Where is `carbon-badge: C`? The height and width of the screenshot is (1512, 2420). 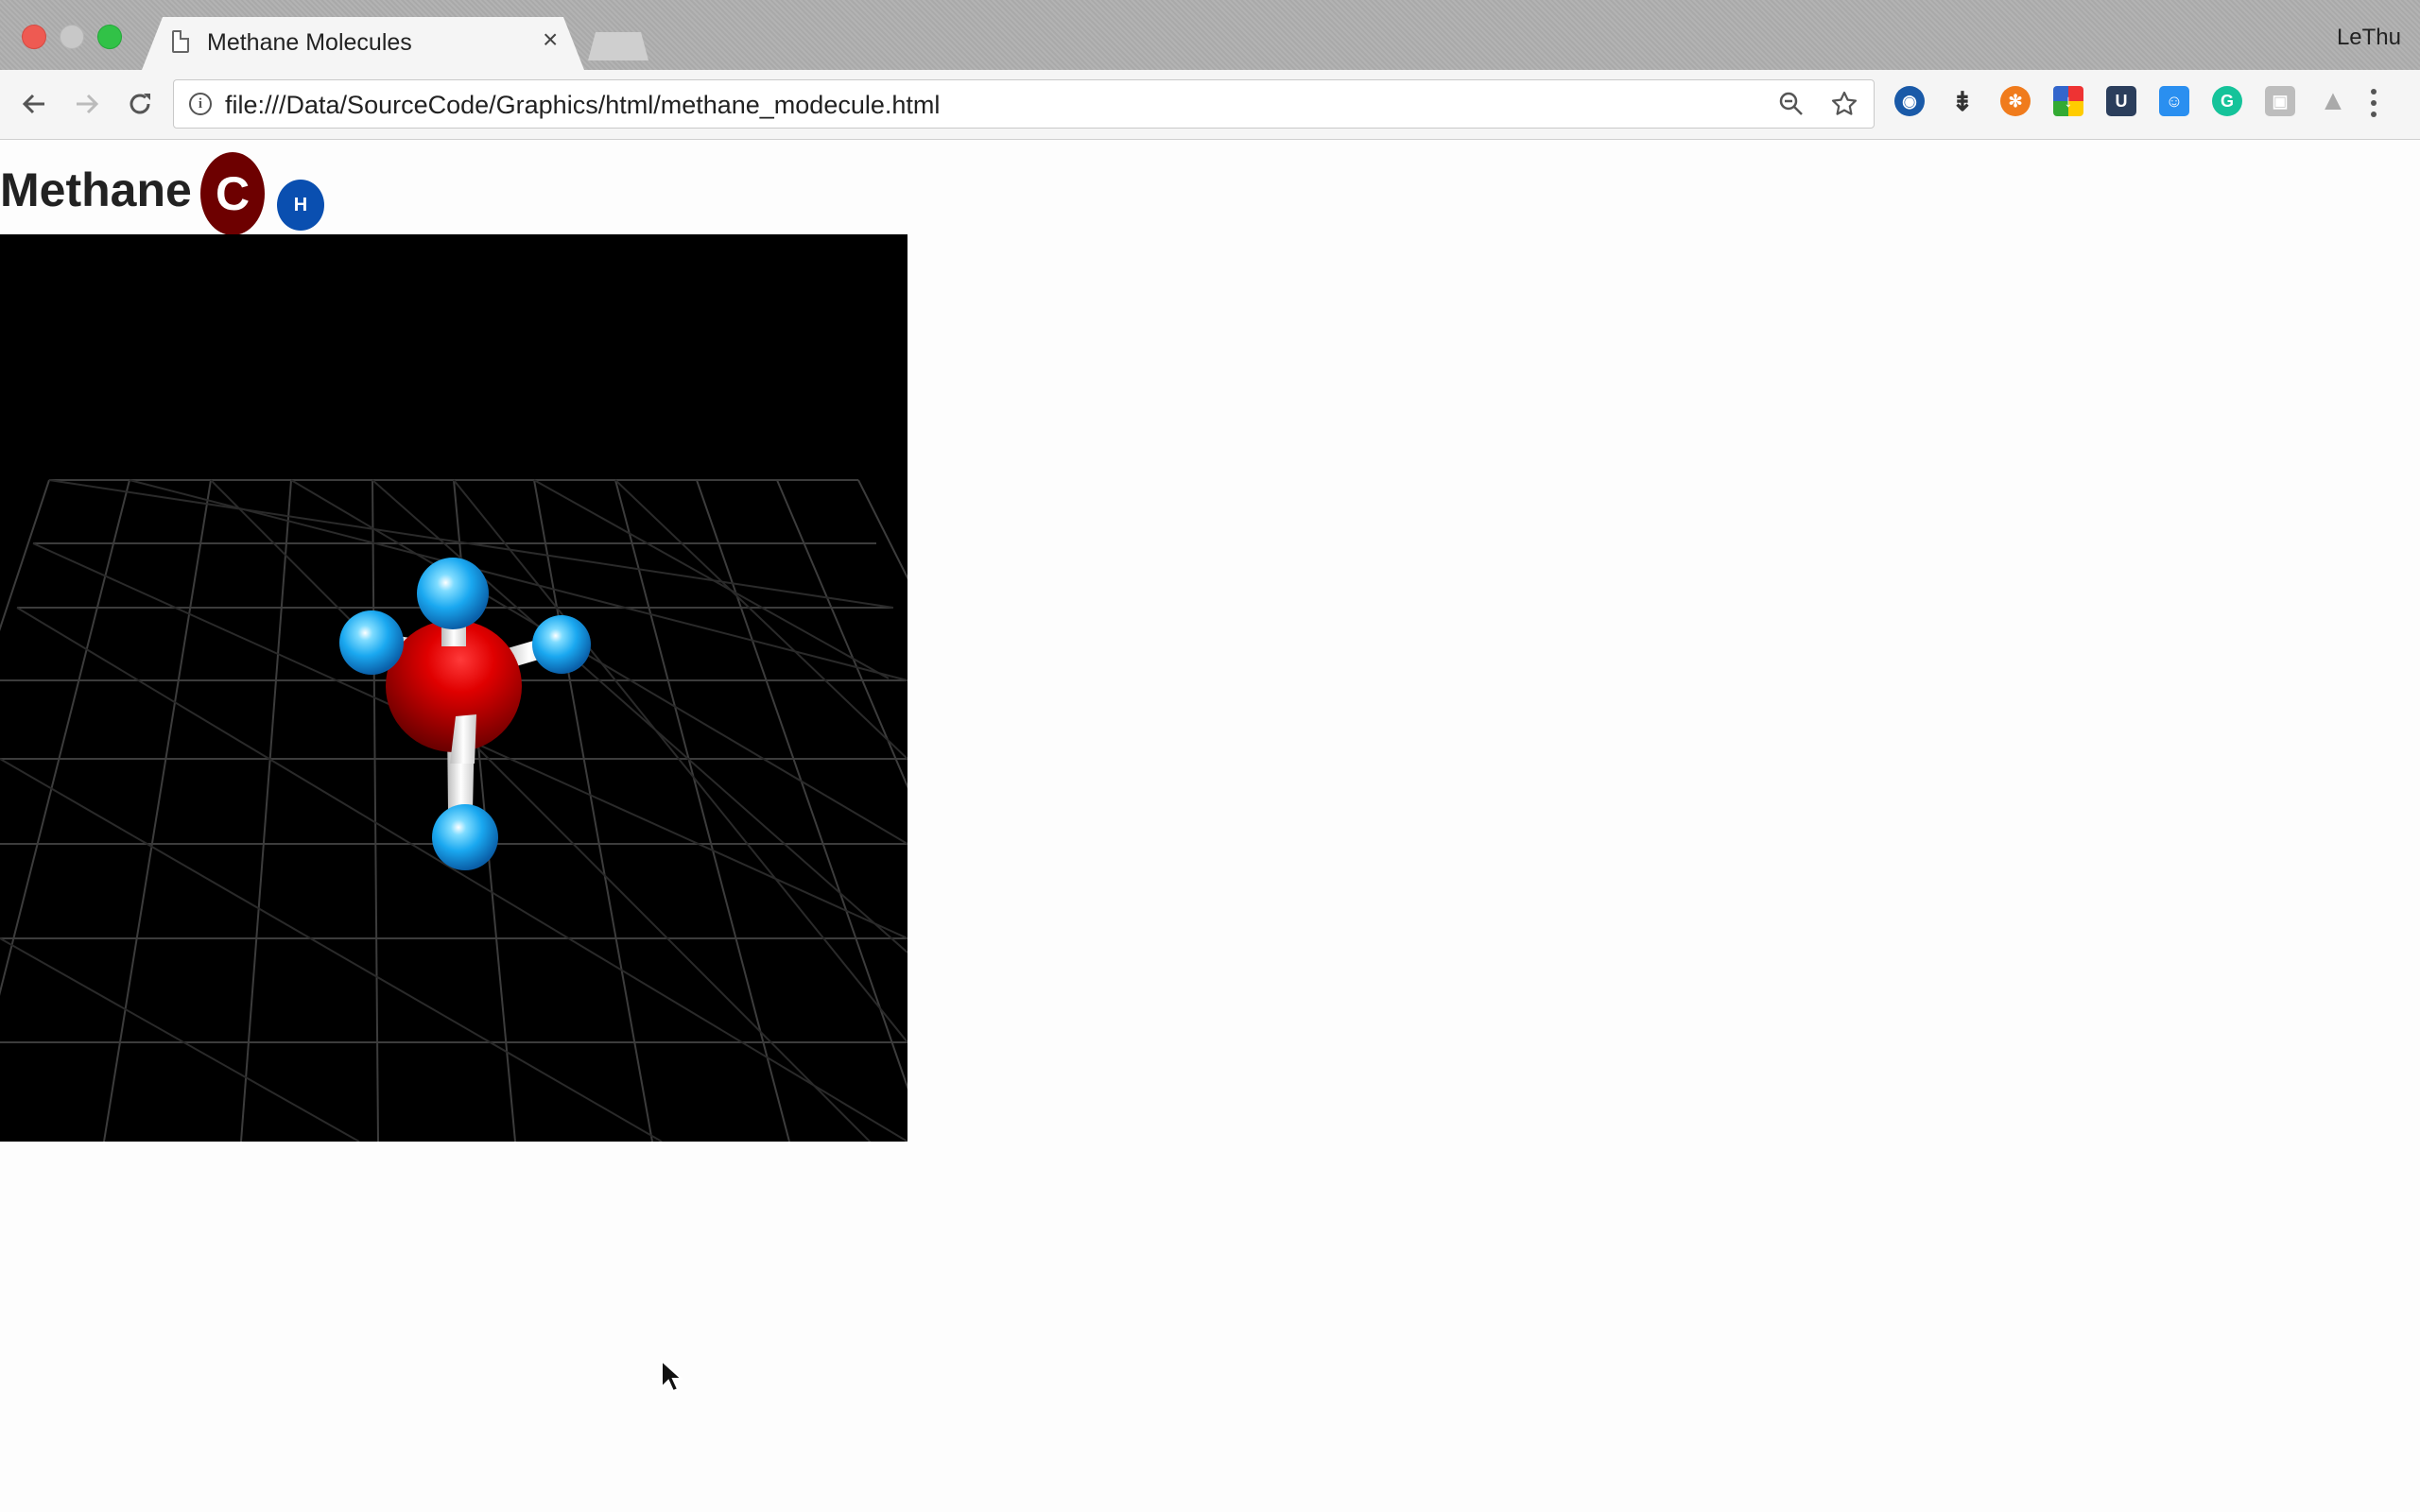
carbon-badge: C is located at coordinates (233, 193).